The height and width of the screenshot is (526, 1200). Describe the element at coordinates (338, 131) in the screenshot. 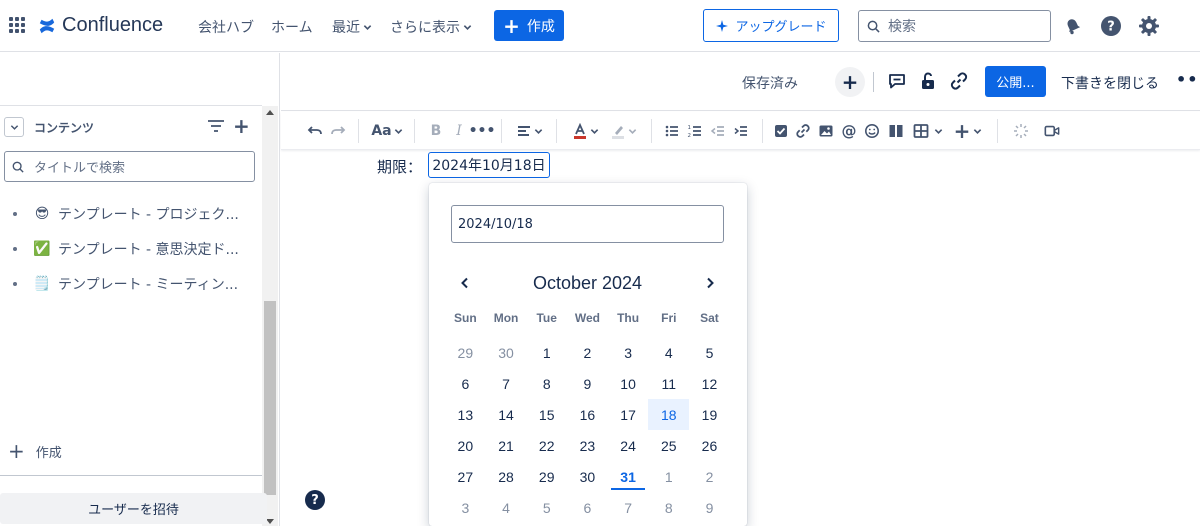

I see `redo-icon` at that location.